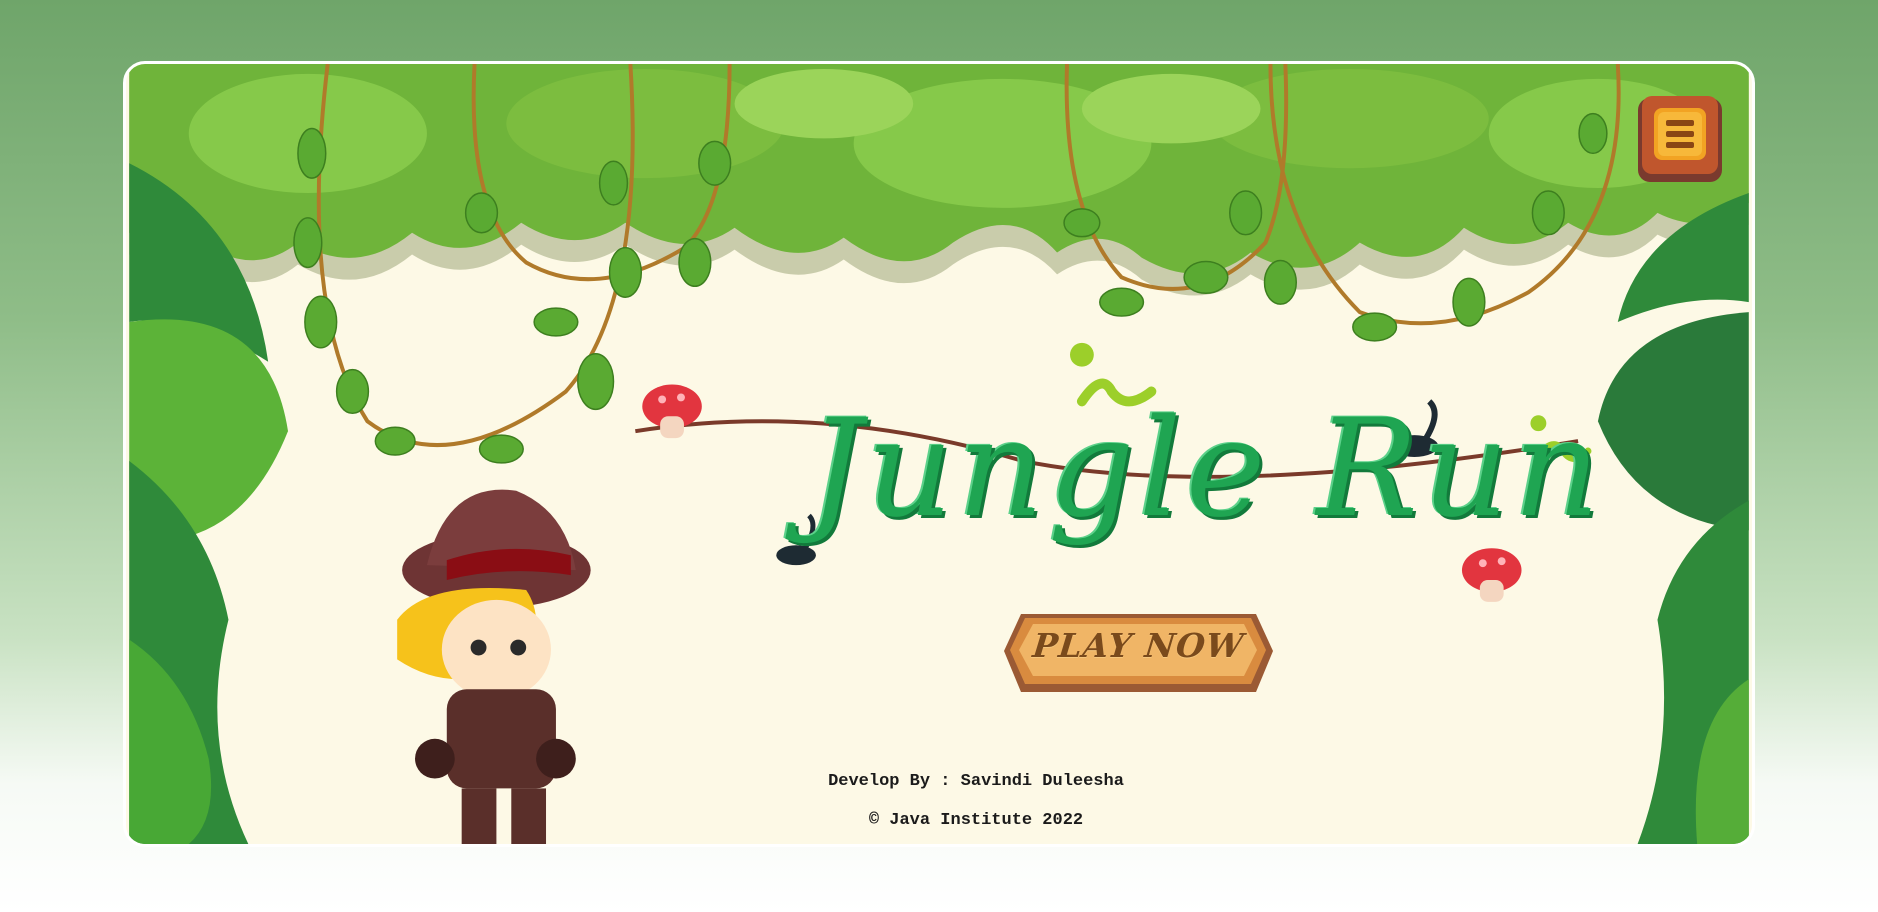 Image resolution: width=1878 pixels, height=912 pixels. I want to click on menu-button, so click(1680, 139).